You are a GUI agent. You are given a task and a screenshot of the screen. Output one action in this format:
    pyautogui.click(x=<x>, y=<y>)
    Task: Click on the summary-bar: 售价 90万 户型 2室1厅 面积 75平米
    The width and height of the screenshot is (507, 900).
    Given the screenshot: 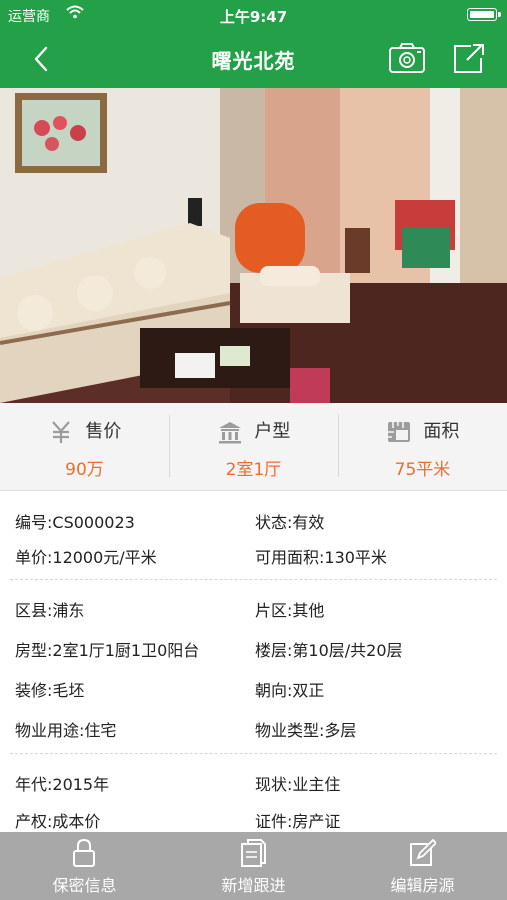 What is the action you would take?
    pyautogui.click(x=253, y=447)
    